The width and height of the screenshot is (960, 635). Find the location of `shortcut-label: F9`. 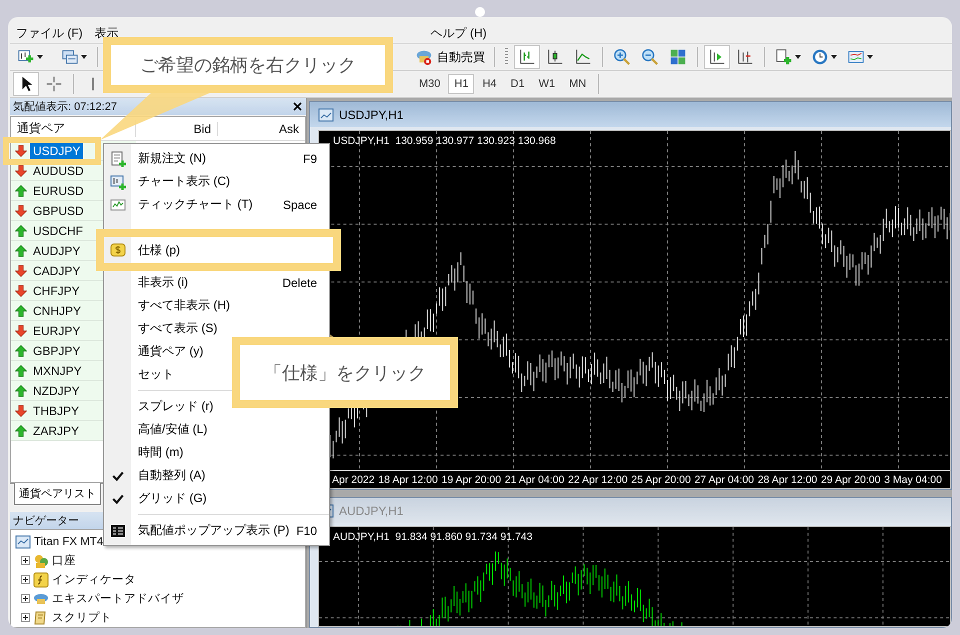

shortcut-label: F9 is located at coordinates (309, 159).